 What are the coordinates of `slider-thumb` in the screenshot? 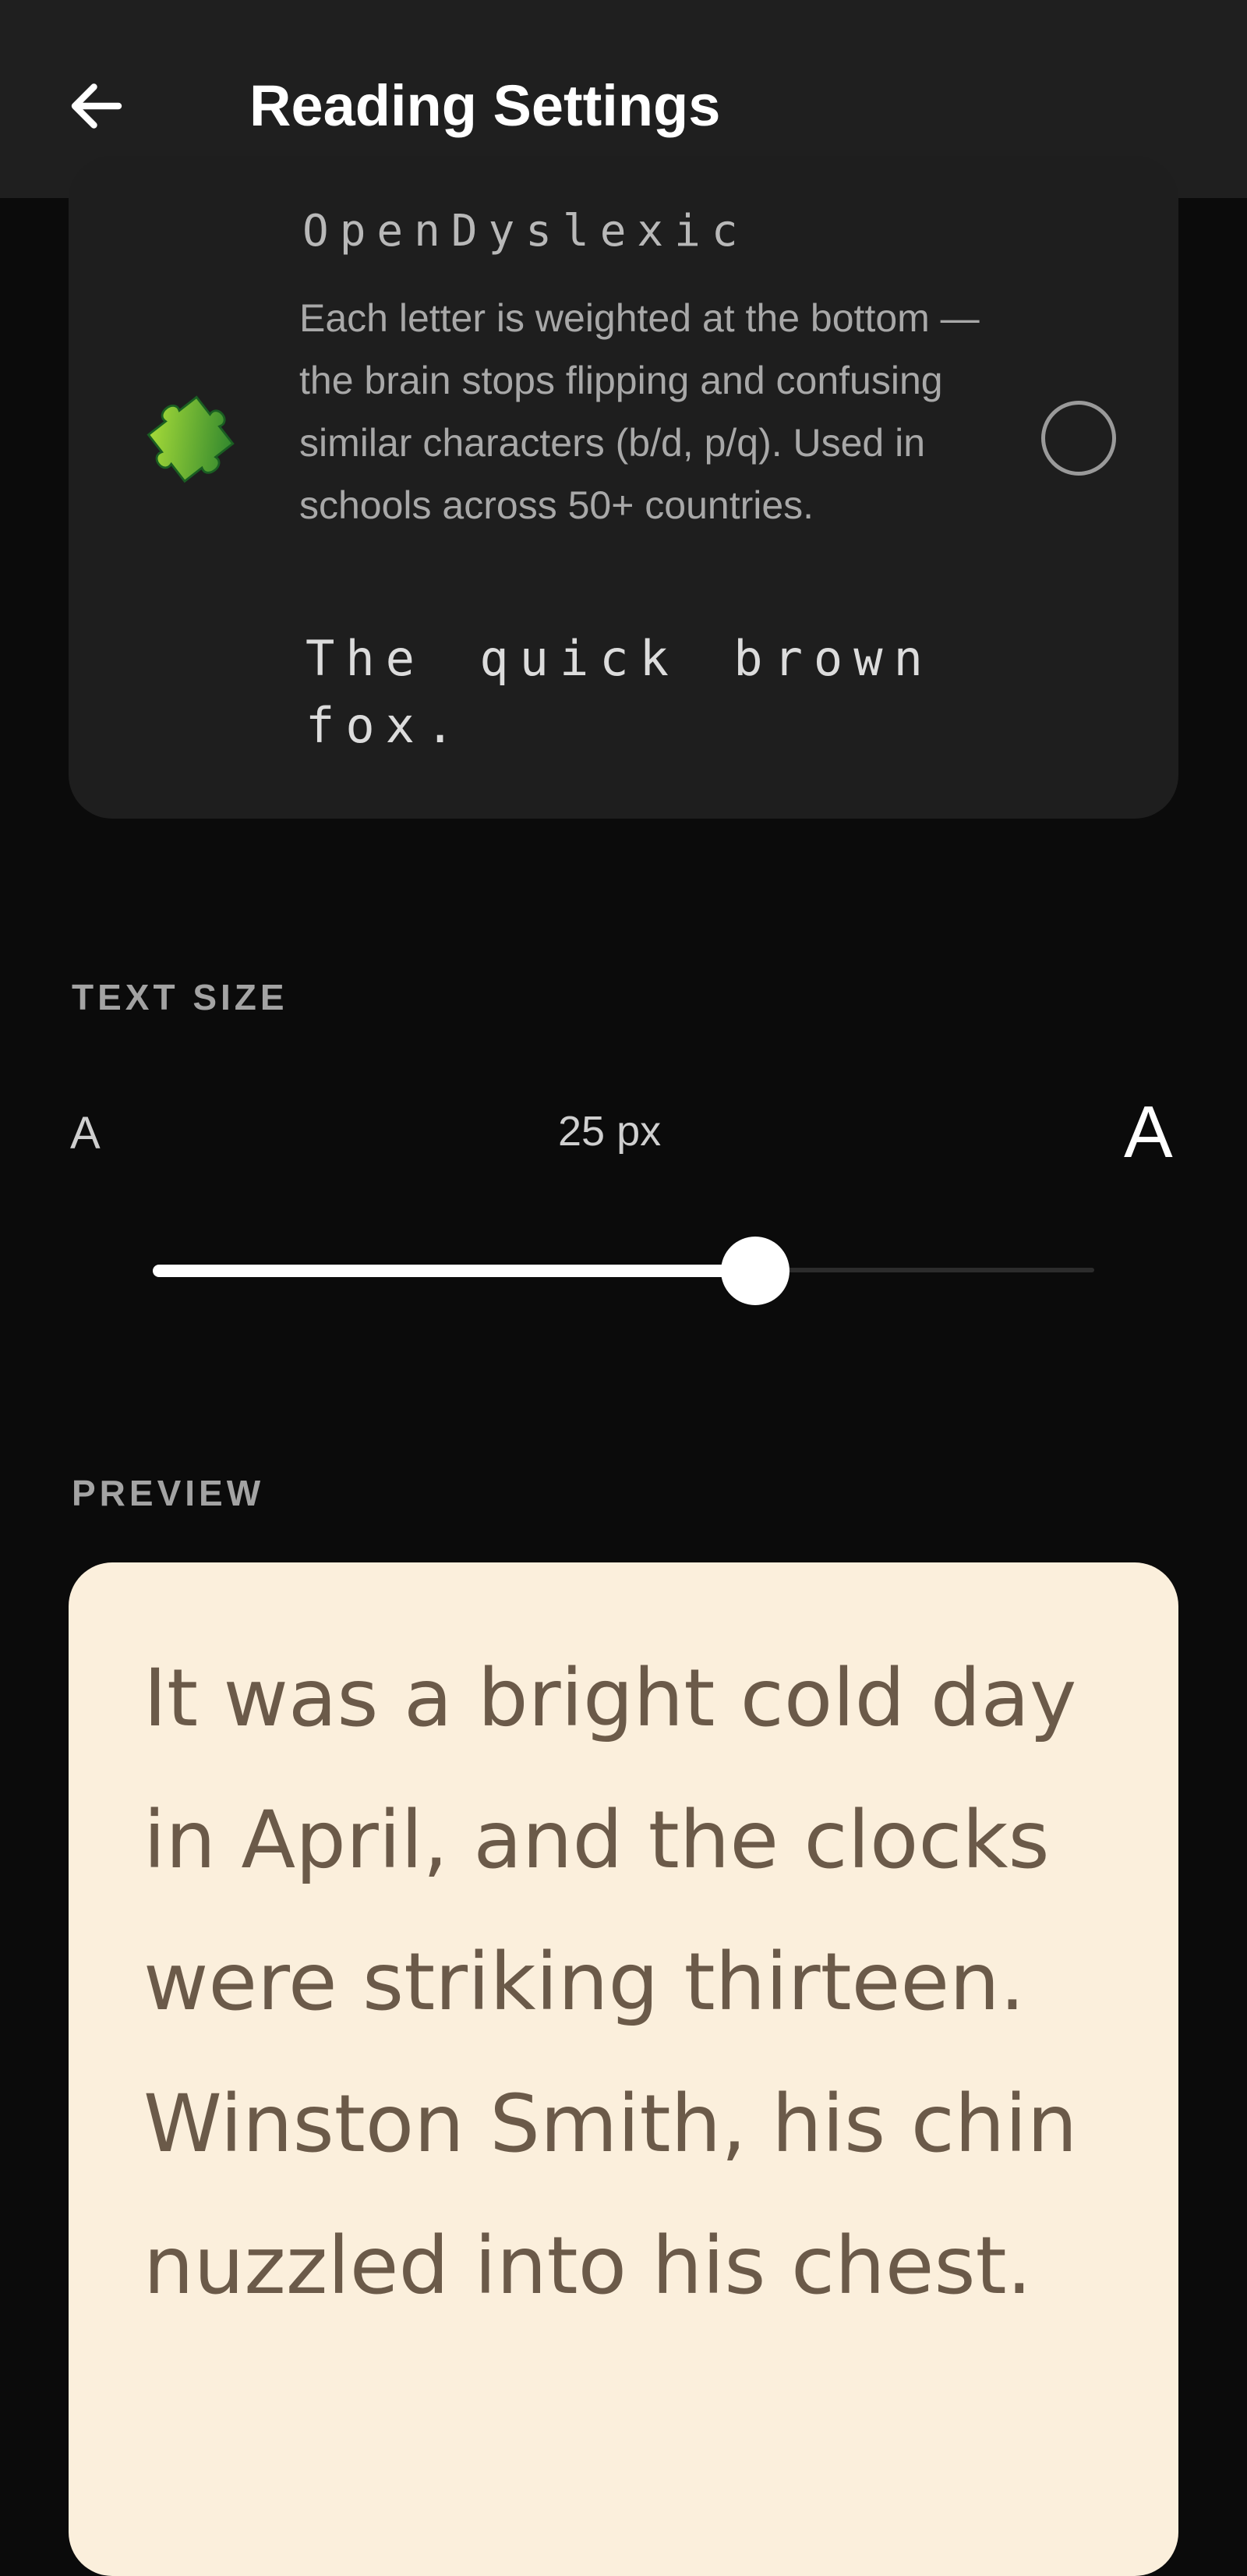 It's located at (755, 1271).